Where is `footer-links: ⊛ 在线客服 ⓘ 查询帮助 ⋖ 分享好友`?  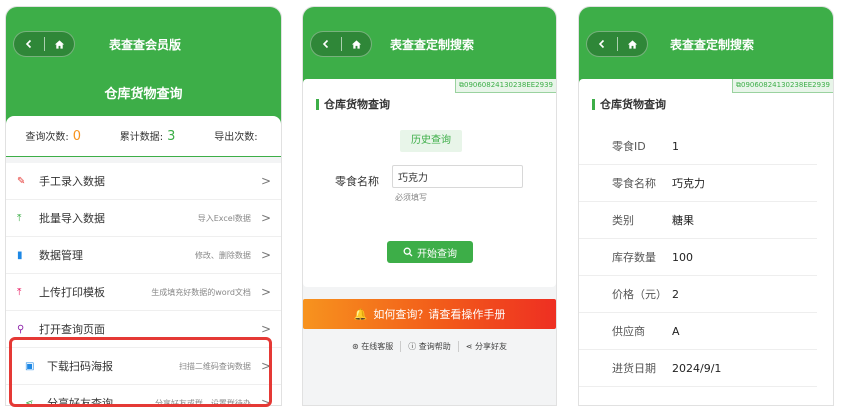 footer-links: ⊛ 在线客服 ⓘ 查询帮助 ⋖ 分享好友 is located at coordinates (429, 346).